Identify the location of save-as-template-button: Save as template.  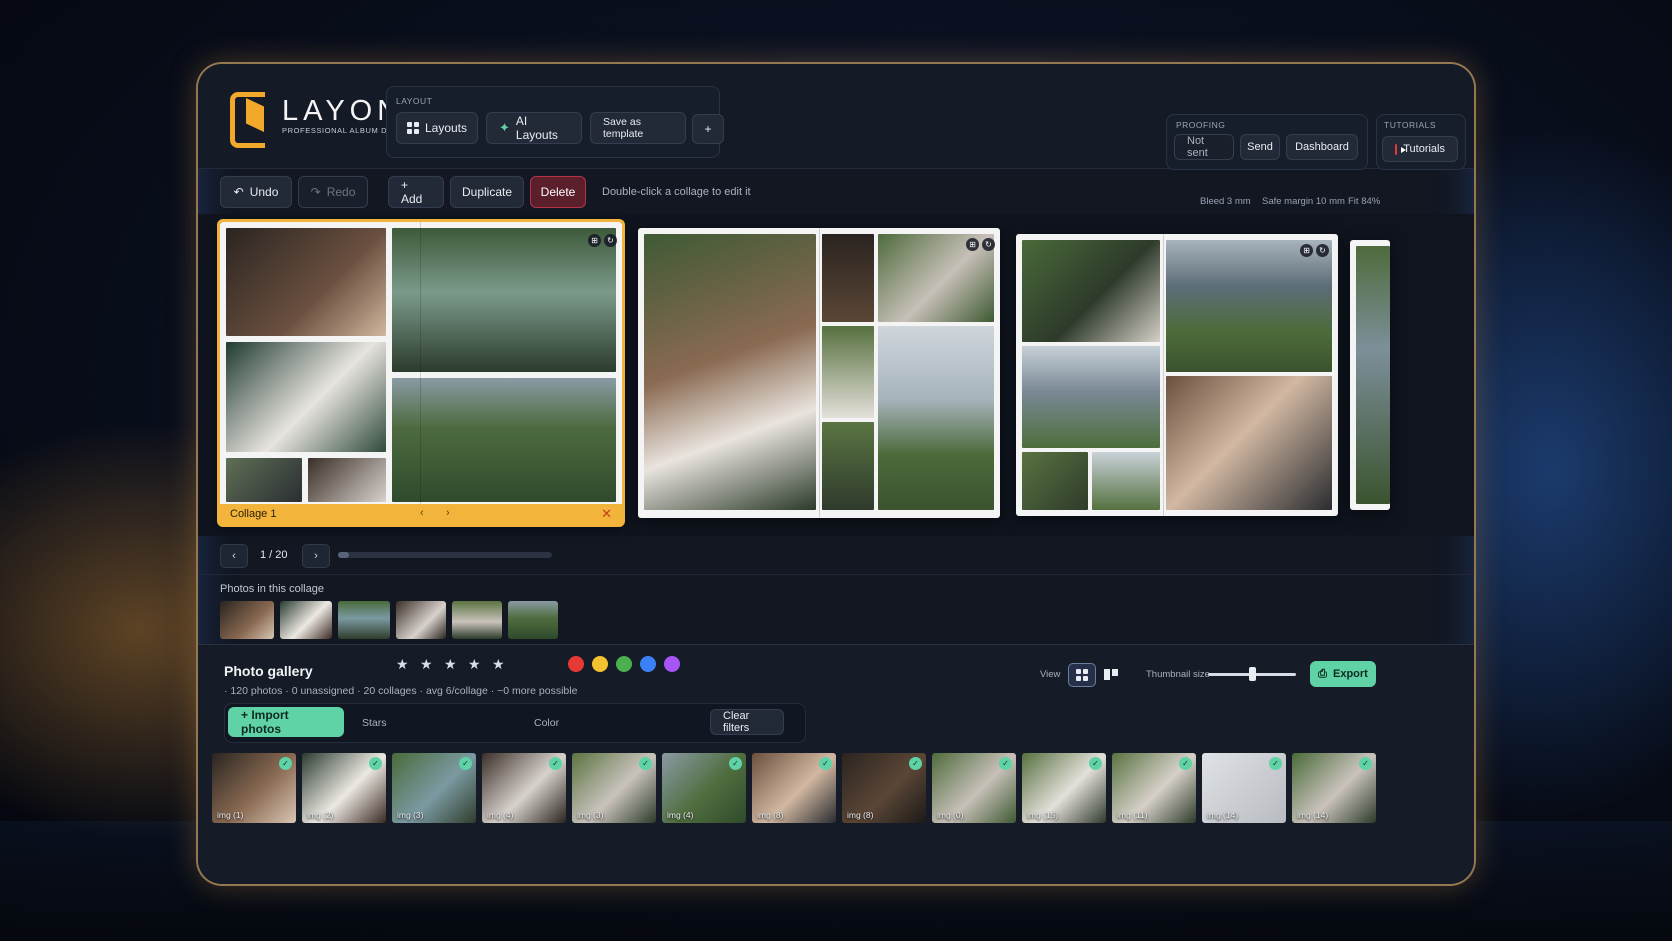
(638, 128).